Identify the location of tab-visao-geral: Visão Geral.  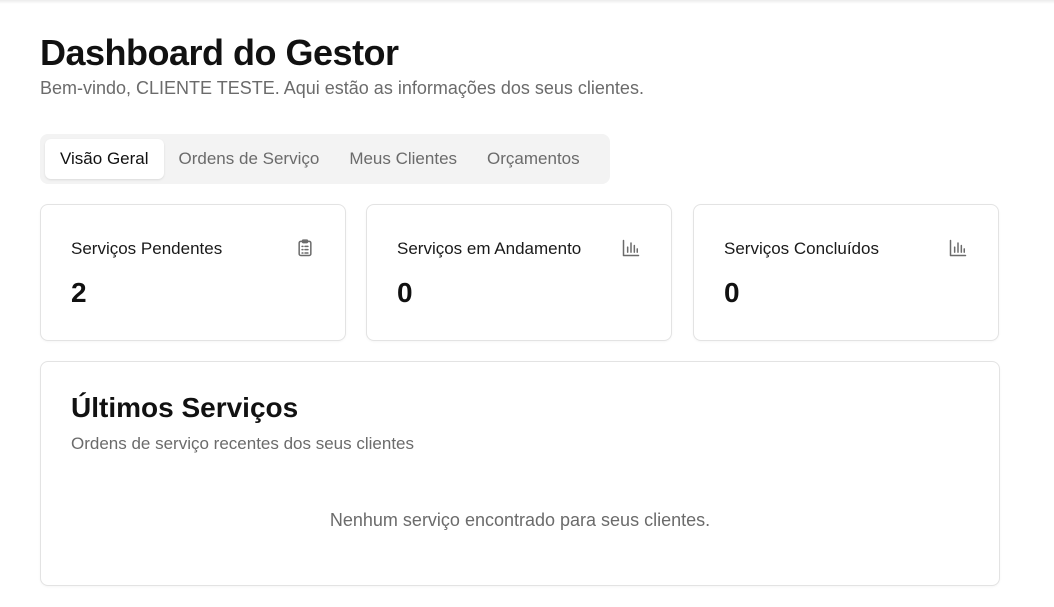
(104, 159).